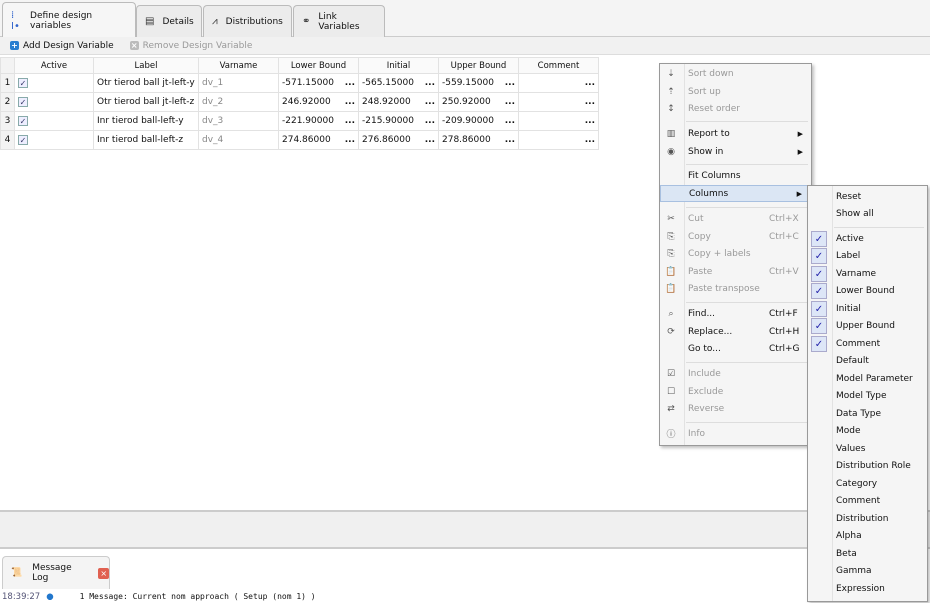 This screenshot has width=930, height=603. What do you see at coordinates (867, 343) in the screenshot?
I see `column-option-comment: ✓ Comment` at bounding box center [867, 343].